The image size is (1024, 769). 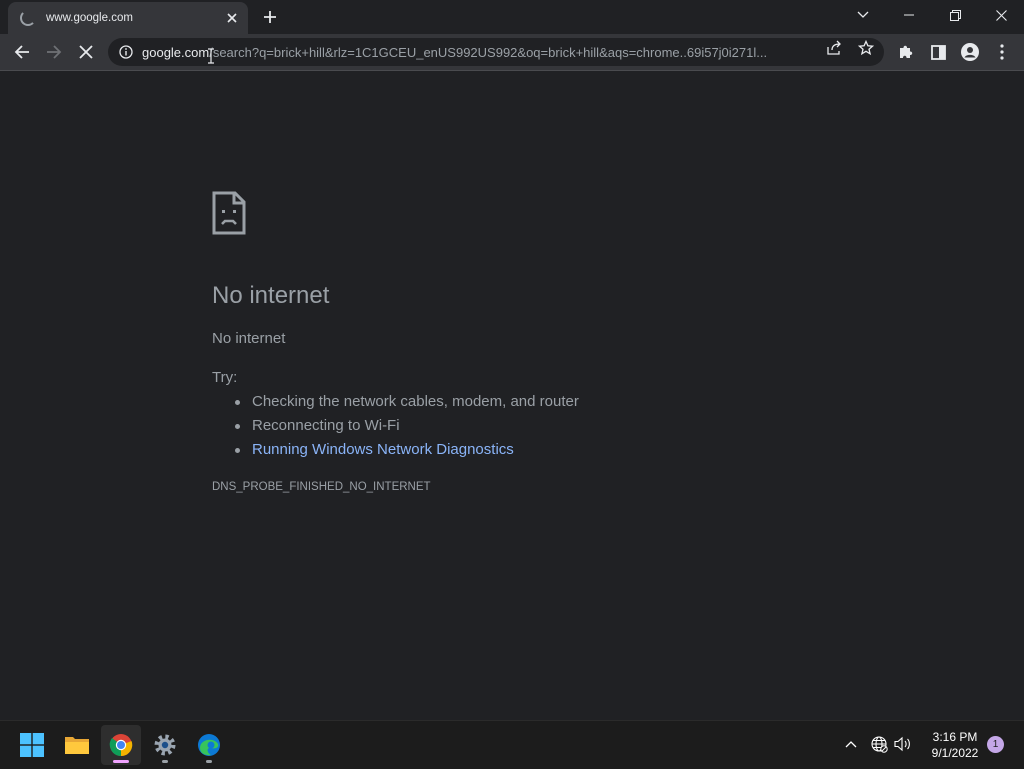 I want to click on file-explorer-icon, so click(x=77, y=745).